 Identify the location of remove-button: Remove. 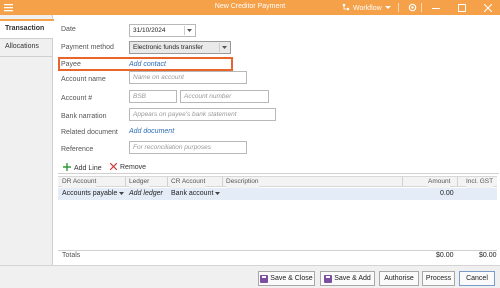
(128, 167).